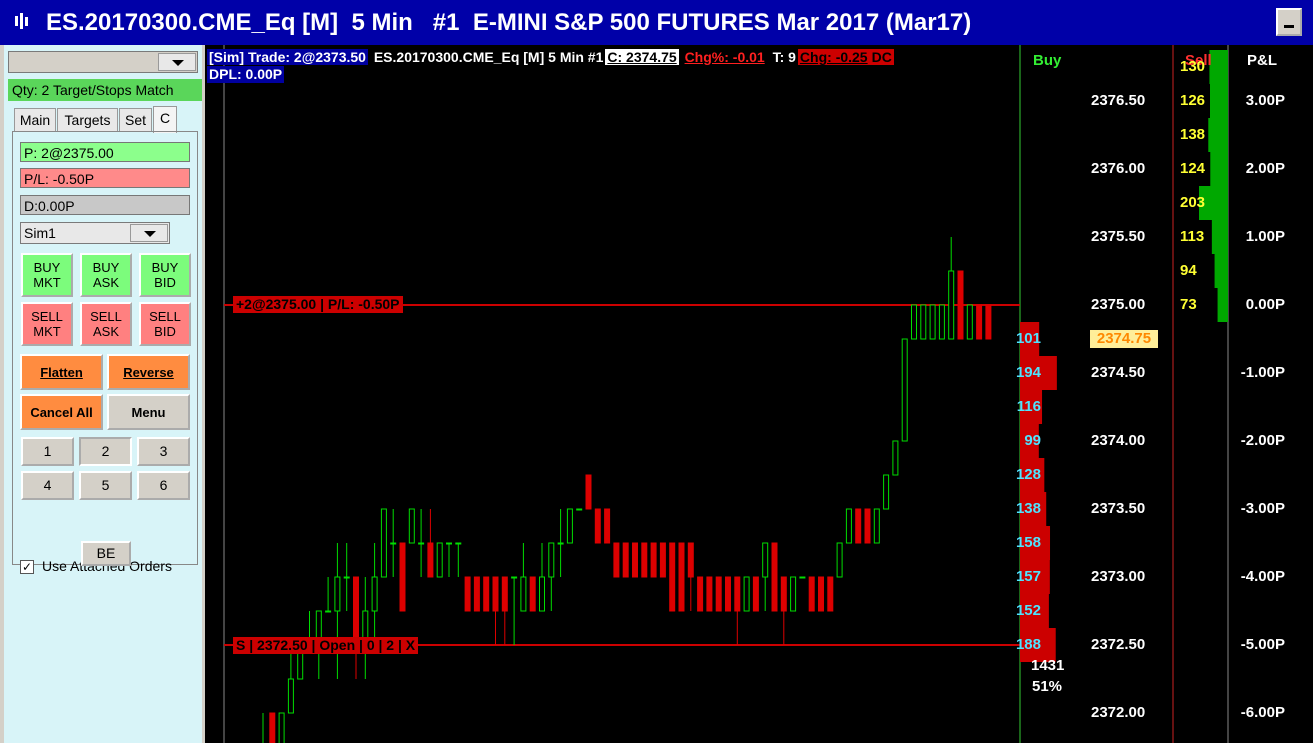 The image size is (1313, 743). I want to click on buy-bid-button: BUY BID, so click(165, 275).